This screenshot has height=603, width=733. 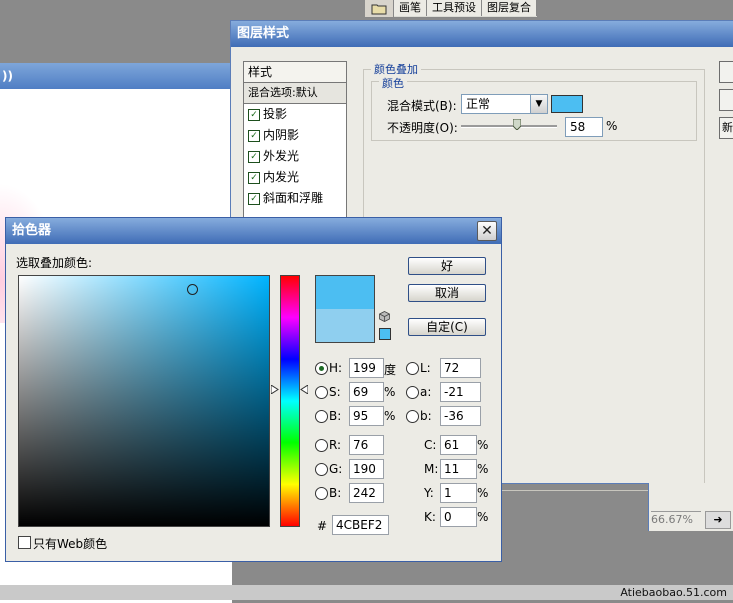 I want to click on a-label: a:, so click(x=426, y=392).